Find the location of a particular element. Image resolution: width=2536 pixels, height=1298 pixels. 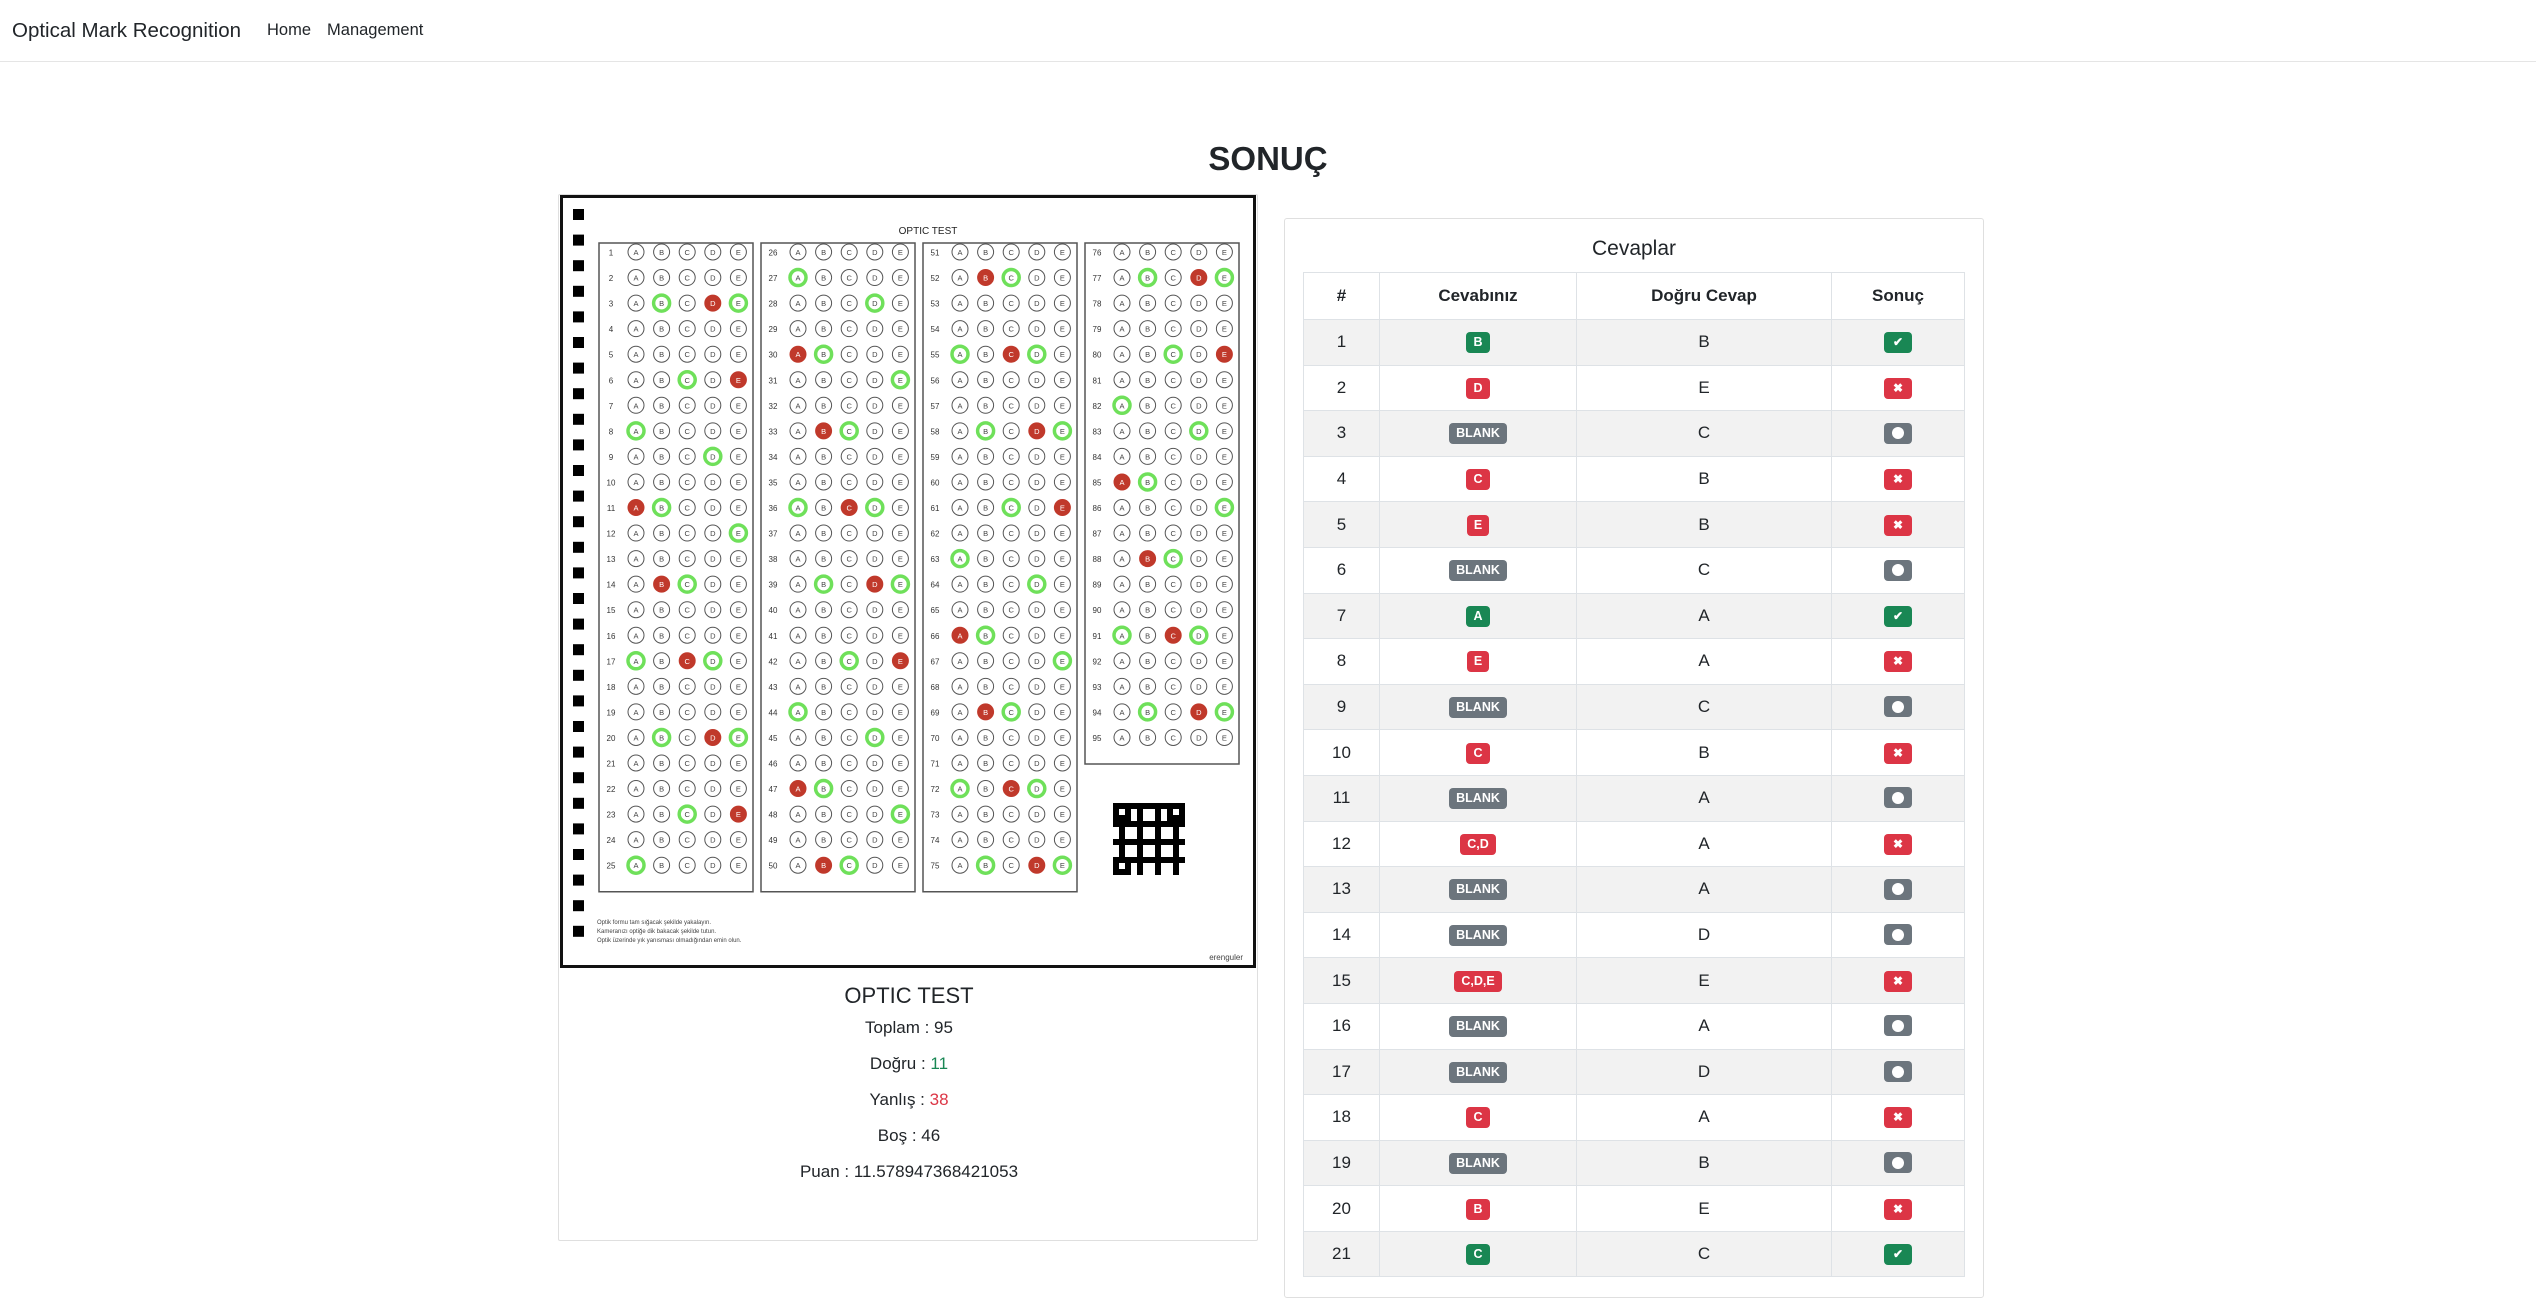

result-cell is located at coordinates (1898, 433).